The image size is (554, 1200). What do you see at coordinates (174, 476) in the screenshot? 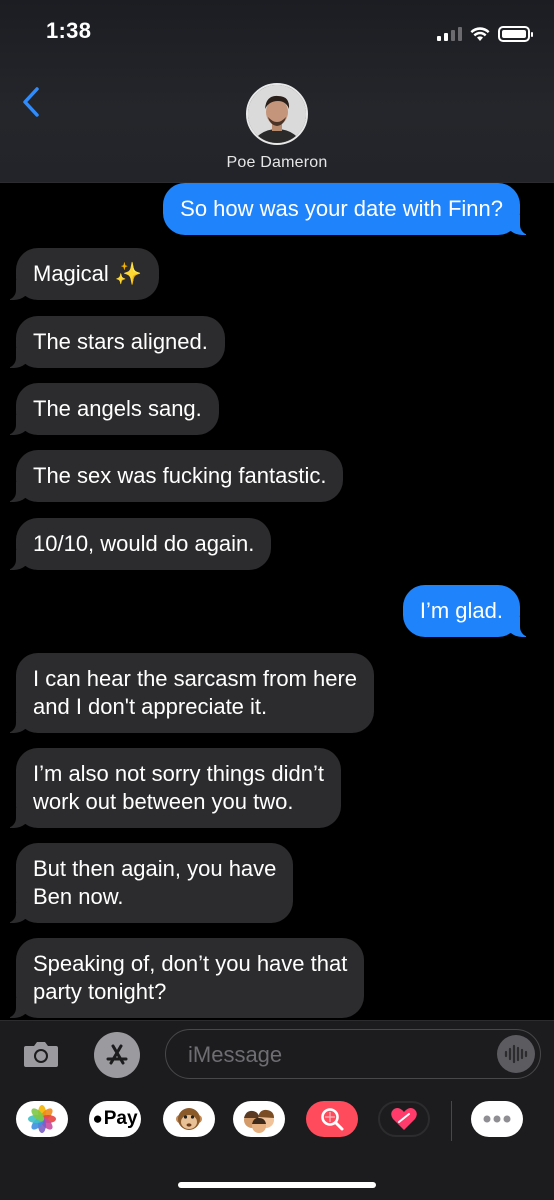
I see `message-bubble-incoming: The sex was fucking fantastic.` at bounding box center [174, 476].